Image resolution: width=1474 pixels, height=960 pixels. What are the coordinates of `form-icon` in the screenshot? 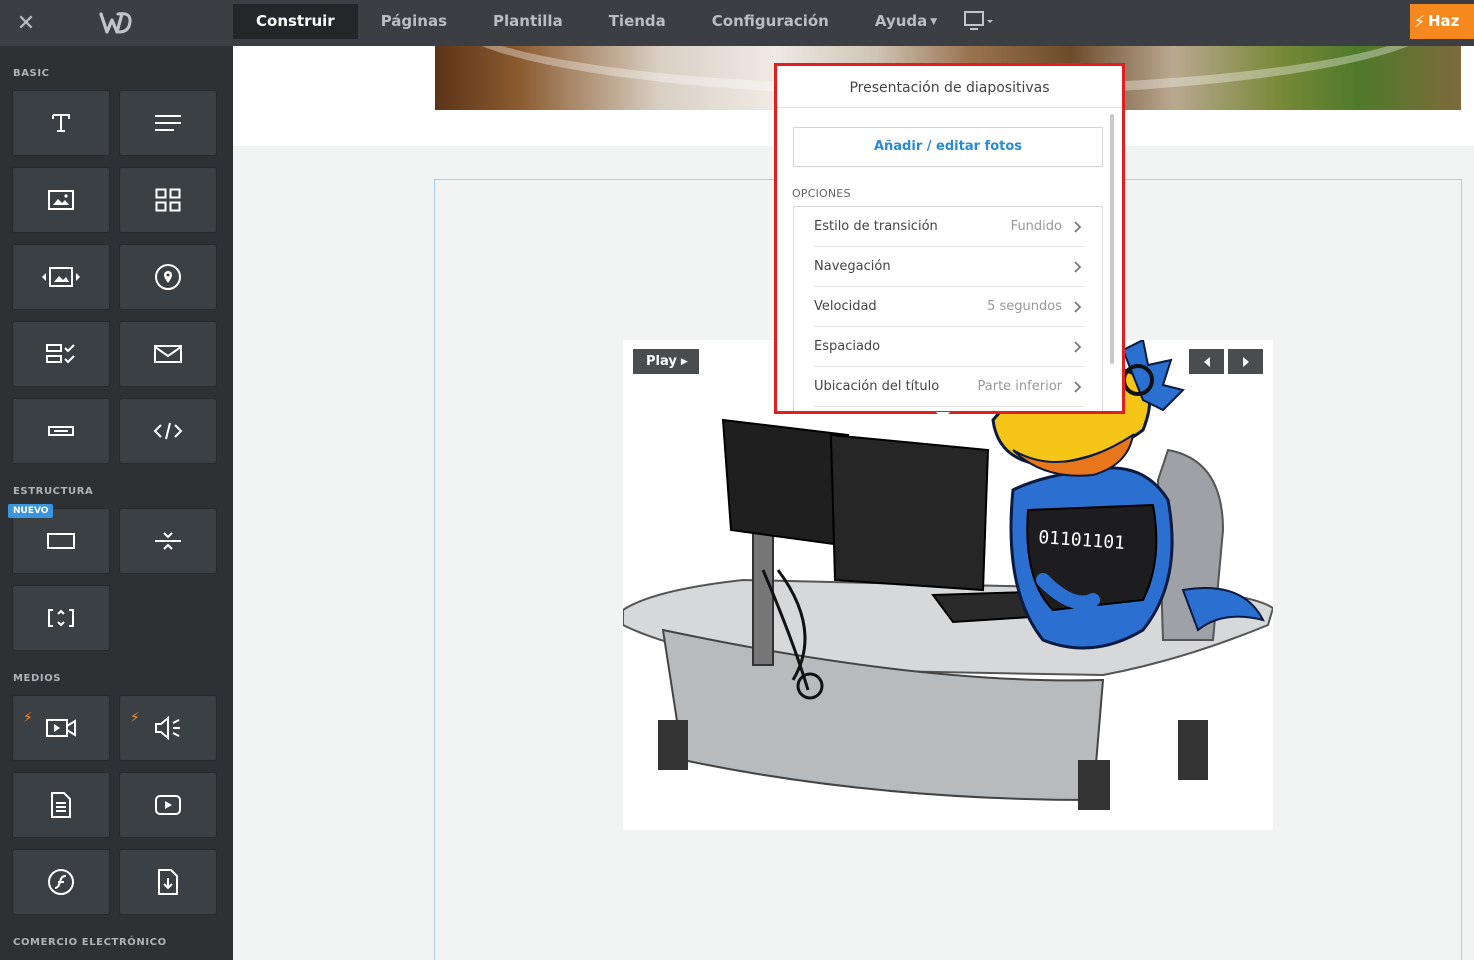 It's located at (60, 354).